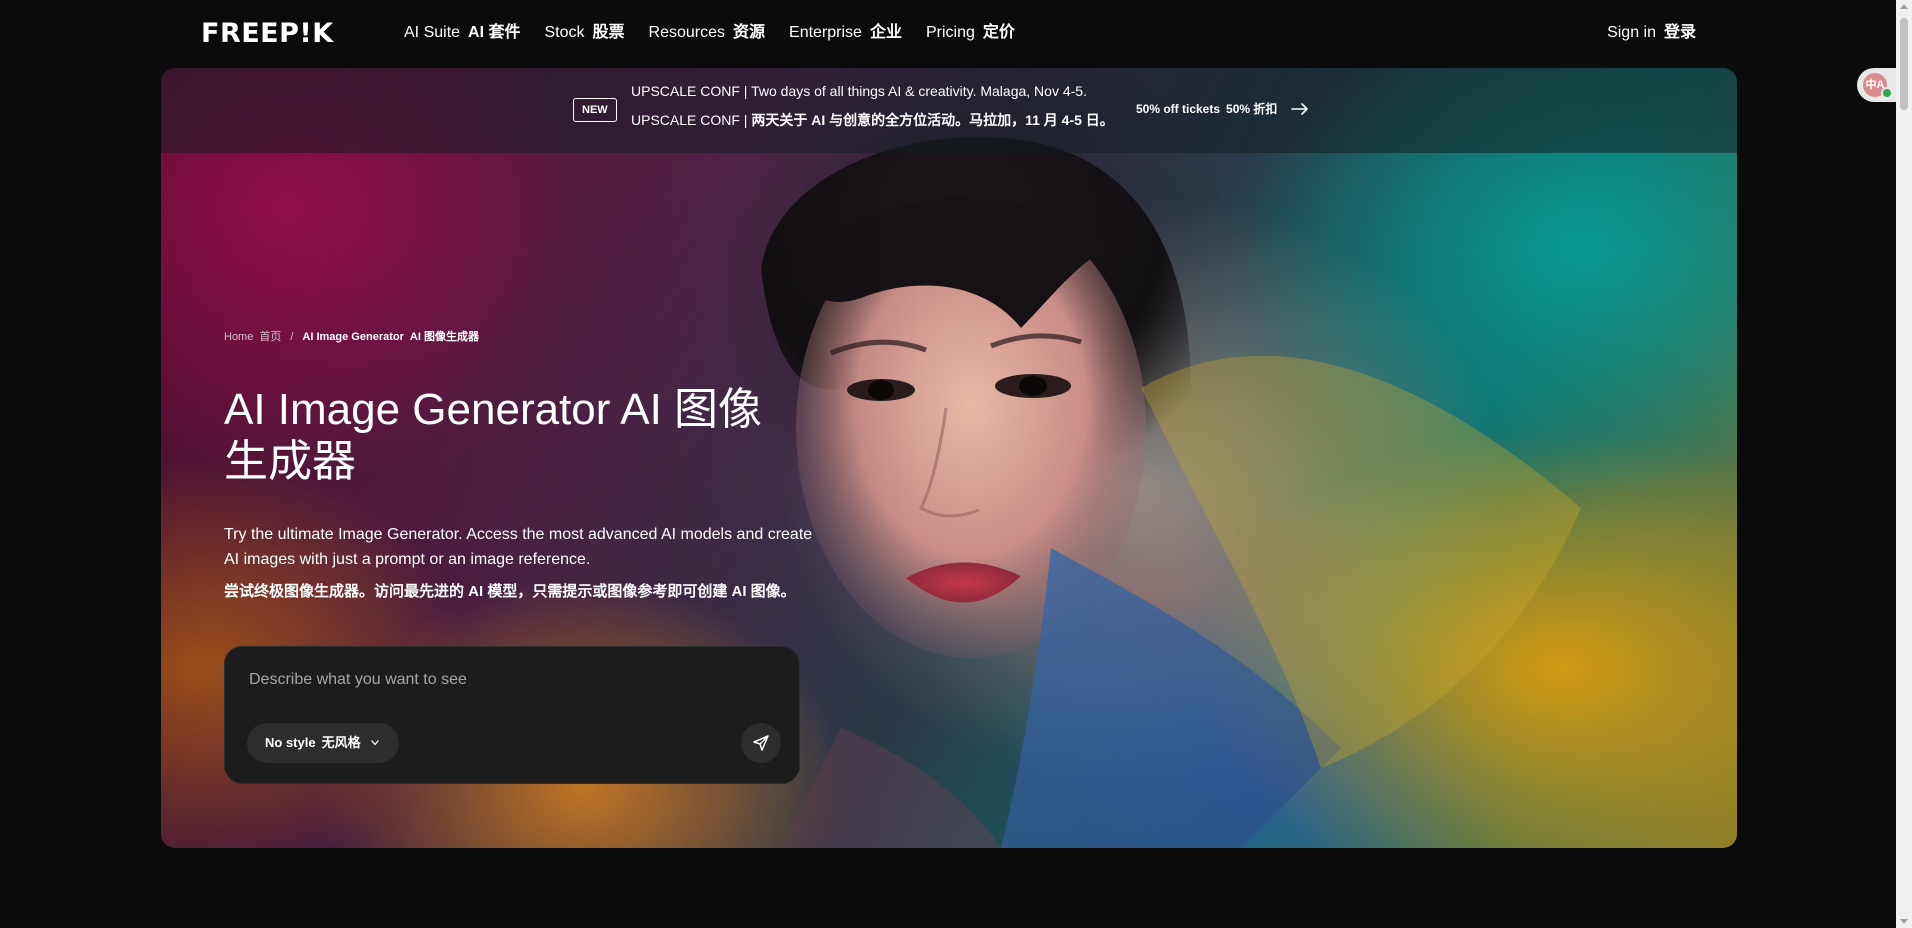 This screenshot has height=928, width=1912. Describe the element at coordinates (239, 337) in the screenshot. I see `breadcrumb-home-label: Home` at that location.